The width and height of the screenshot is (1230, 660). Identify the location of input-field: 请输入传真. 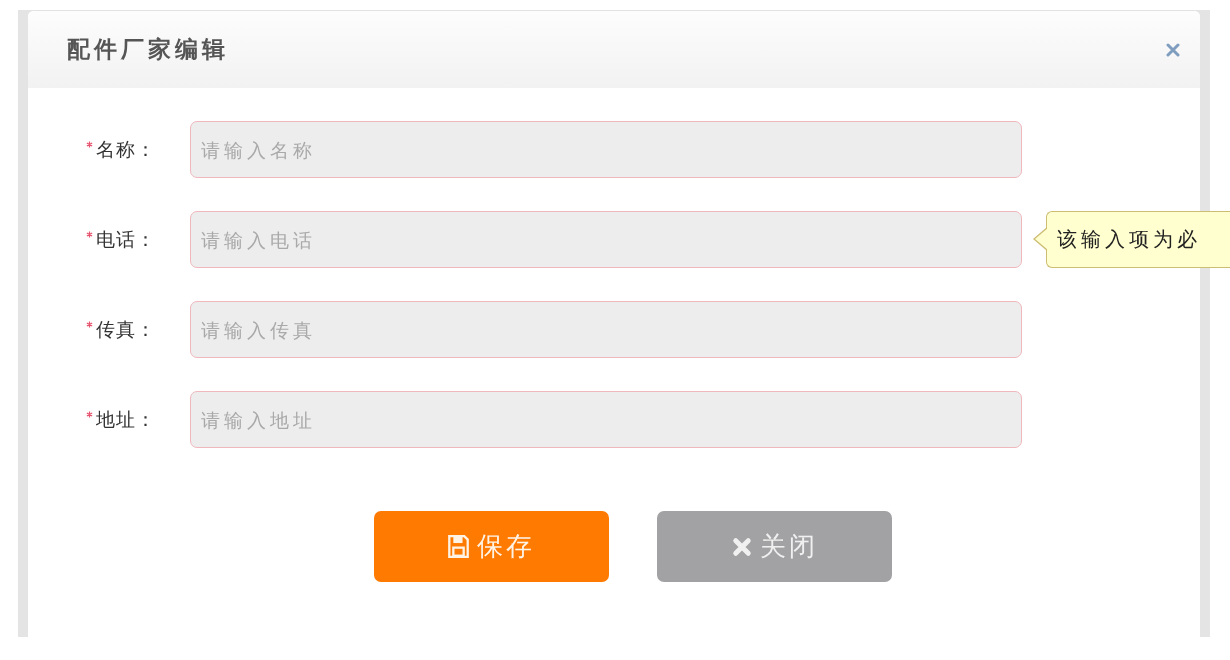
(606, 329).